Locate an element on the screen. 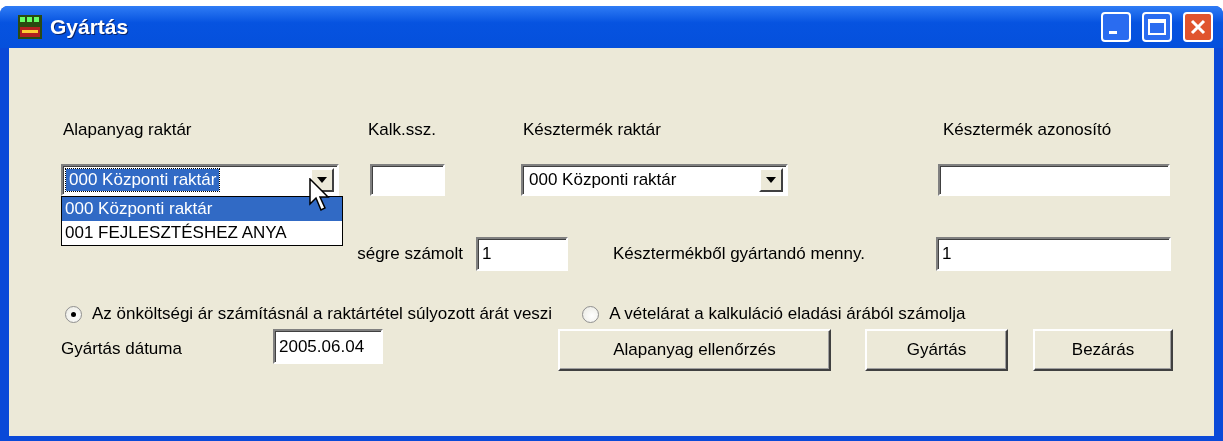 This screenshot has width=1223, height=441. close-button is located at coordinates (1198, 27).